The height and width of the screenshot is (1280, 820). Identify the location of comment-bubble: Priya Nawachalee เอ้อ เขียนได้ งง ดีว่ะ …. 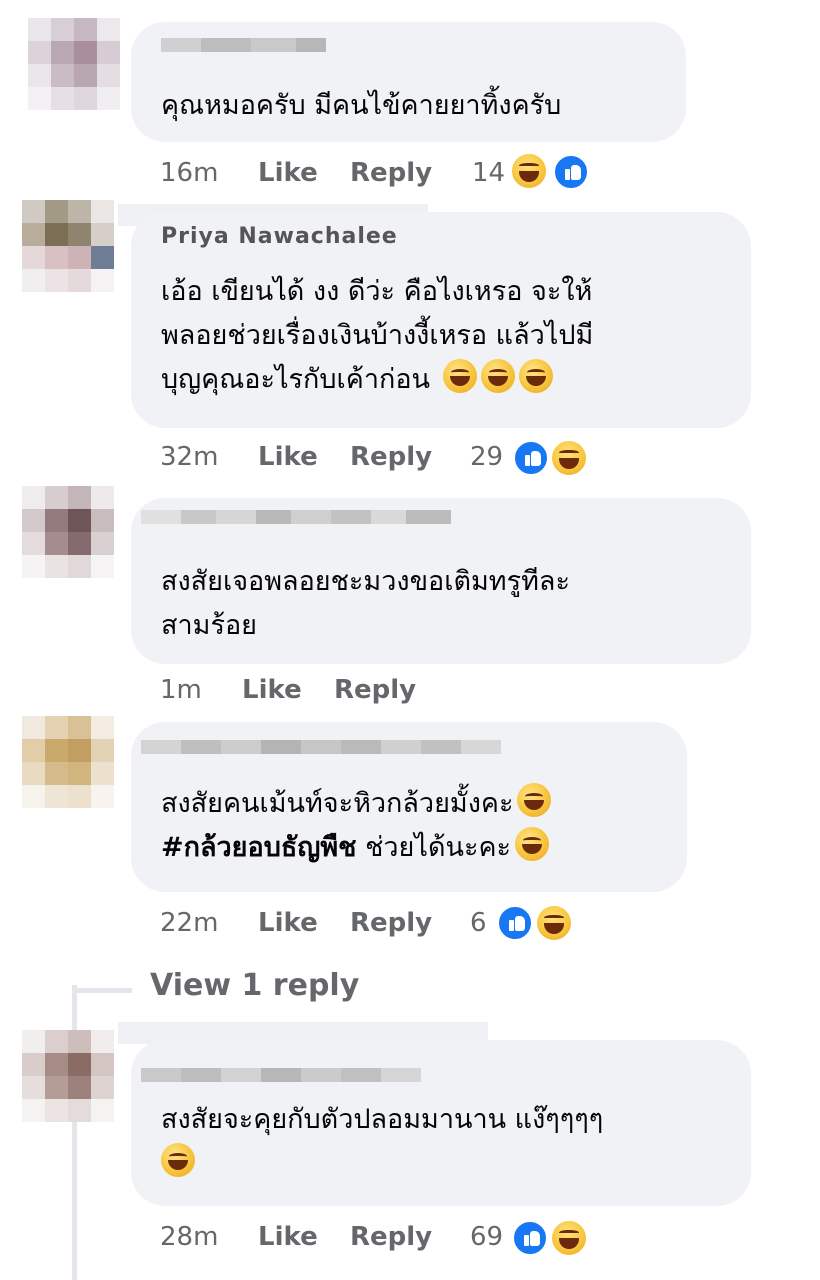
(441, 320).